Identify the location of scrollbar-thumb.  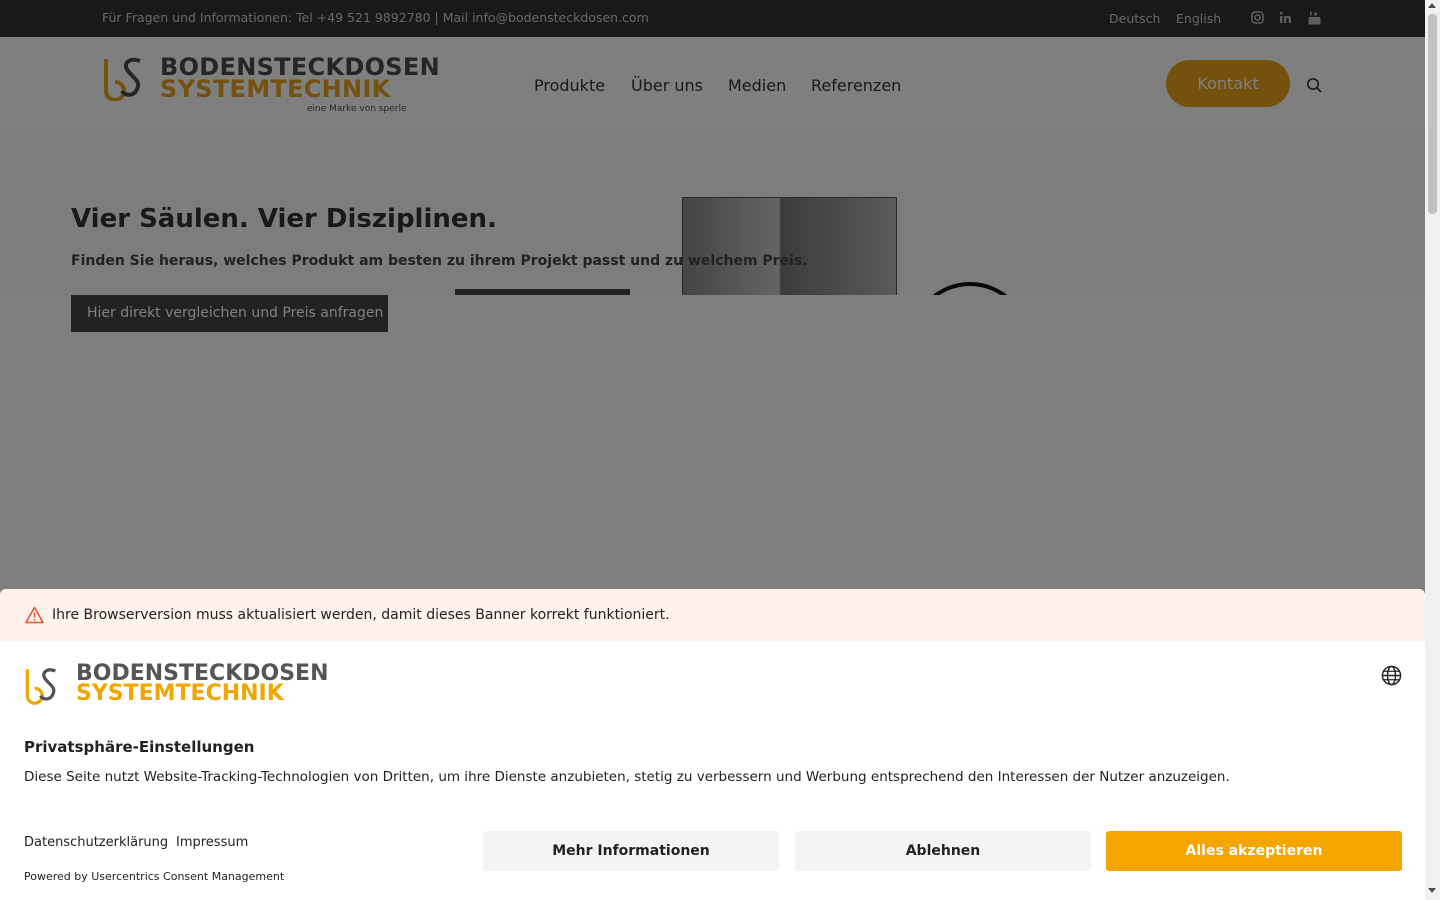
(1432, 114).